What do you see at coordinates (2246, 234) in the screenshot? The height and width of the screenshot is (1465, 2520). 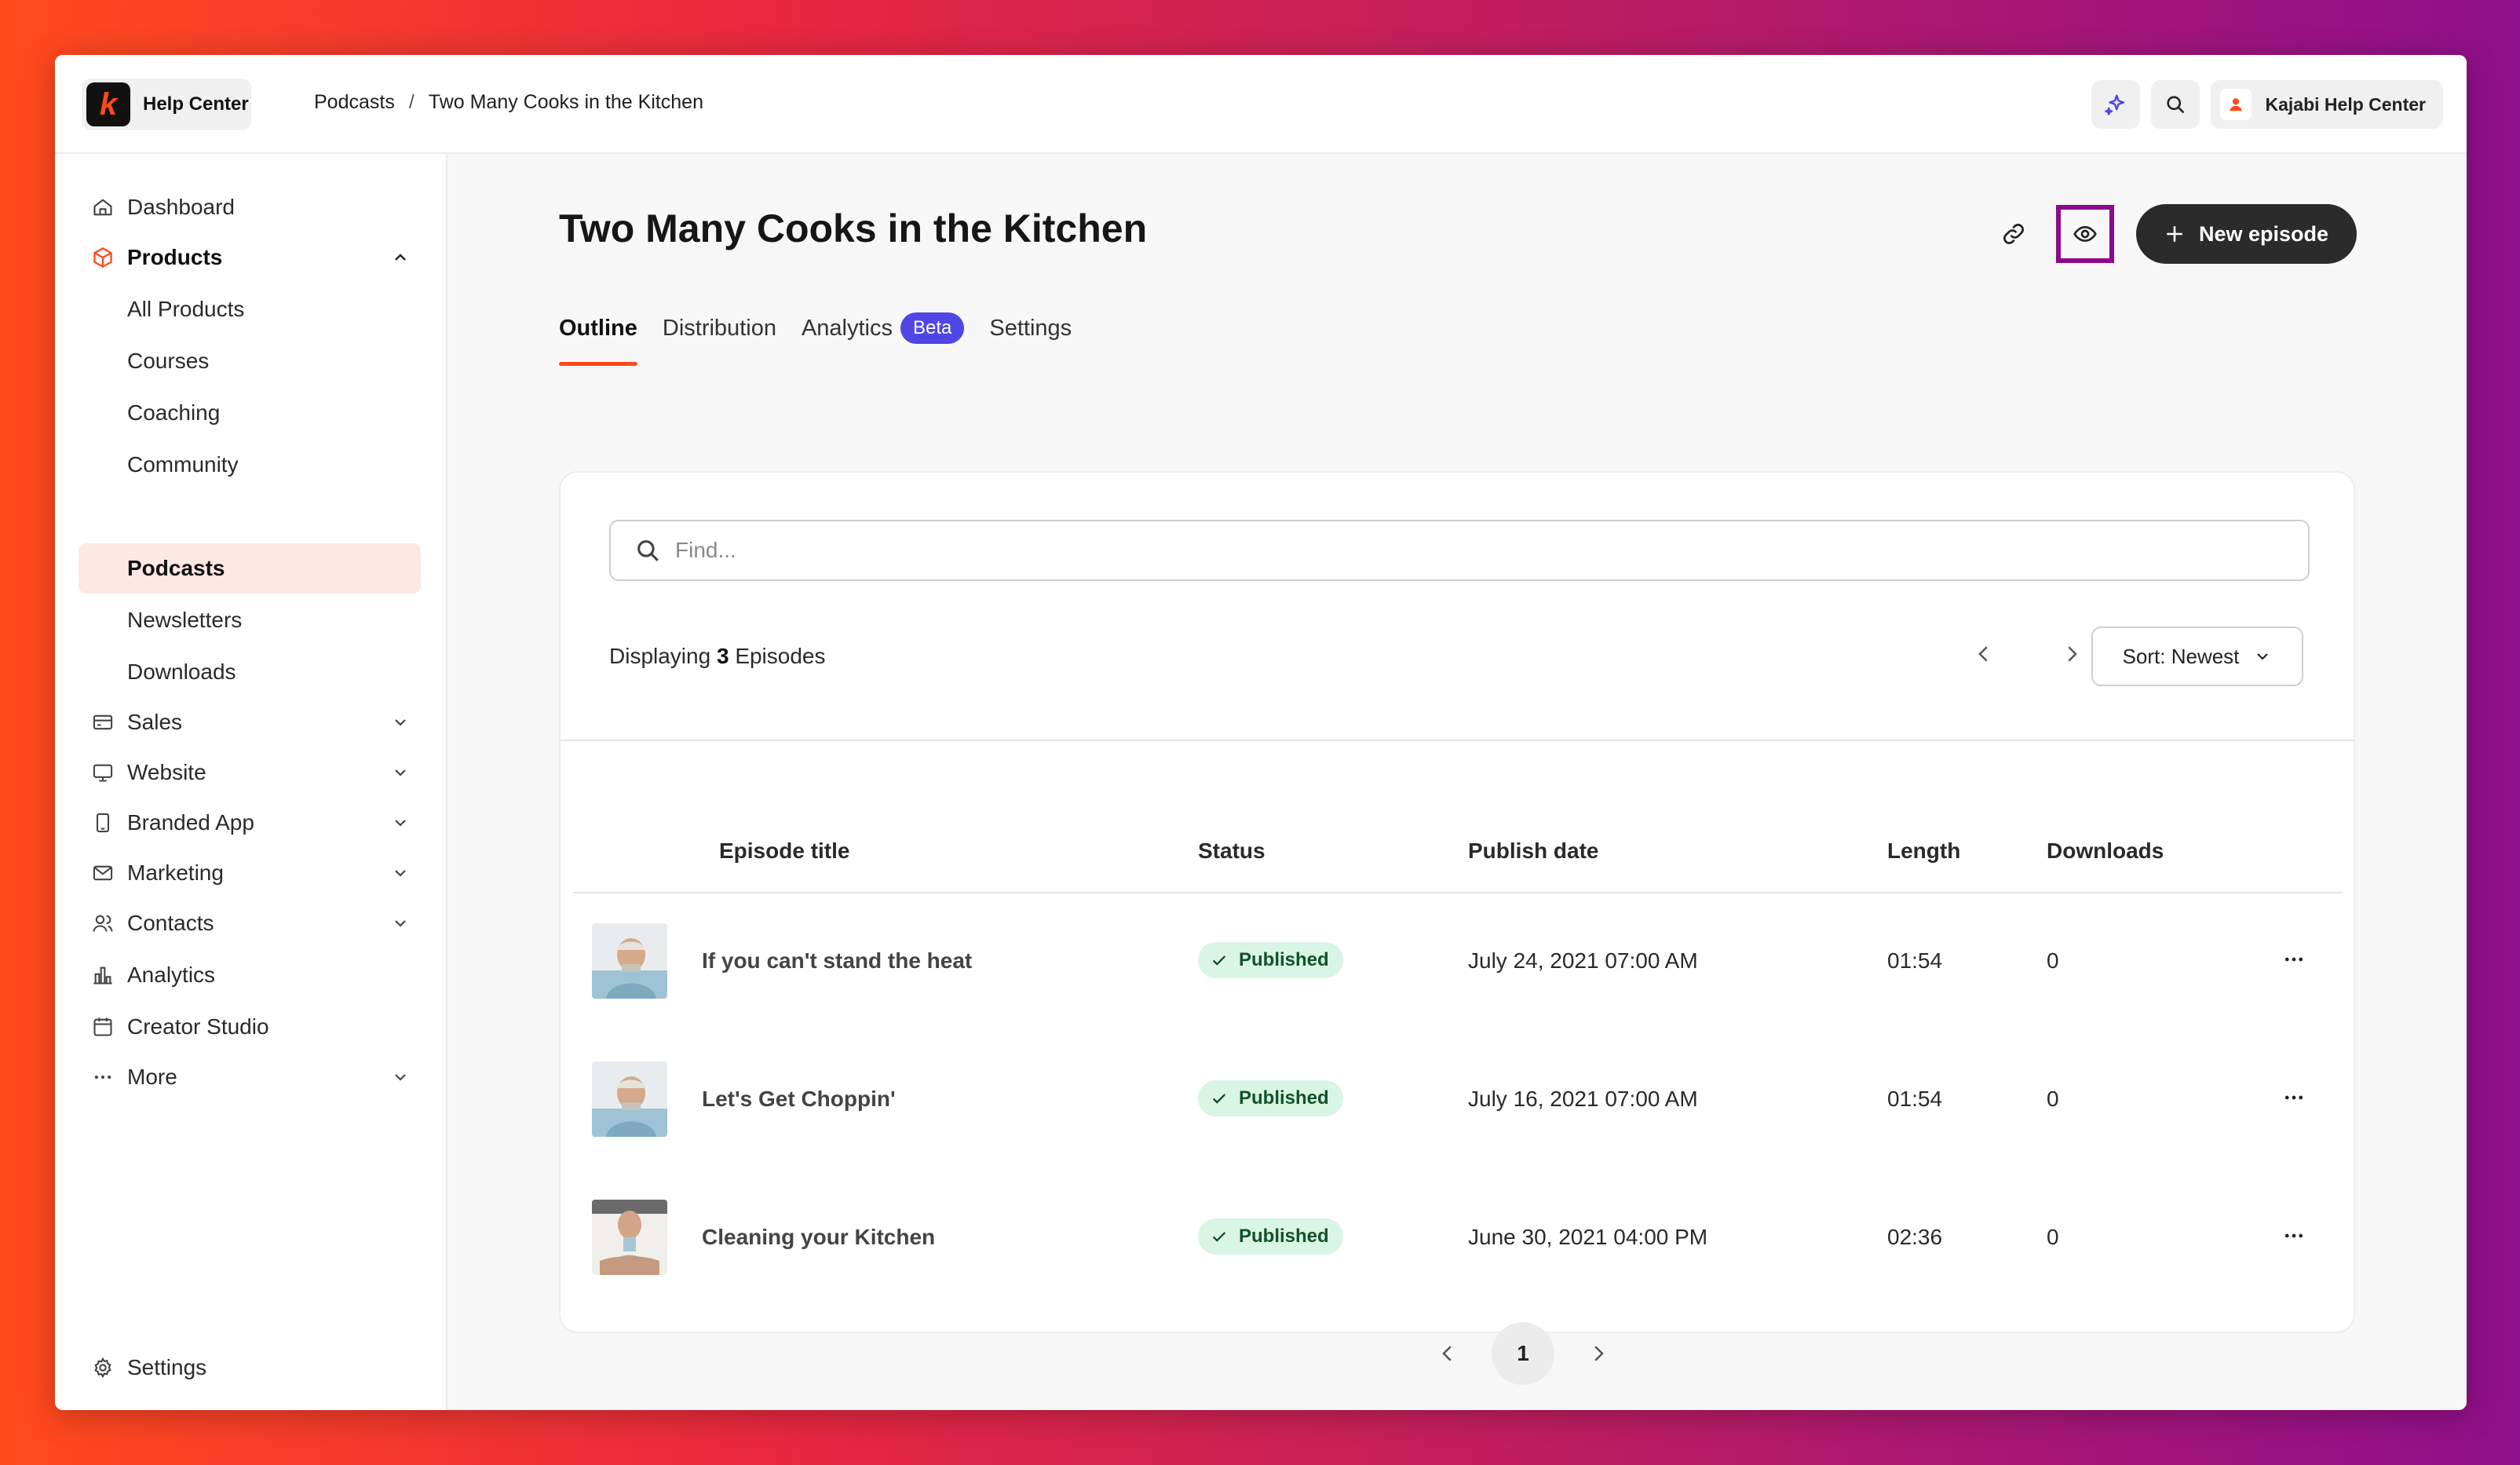 I see `new-episode-button: New episode` at bounding box center [2246, 234].